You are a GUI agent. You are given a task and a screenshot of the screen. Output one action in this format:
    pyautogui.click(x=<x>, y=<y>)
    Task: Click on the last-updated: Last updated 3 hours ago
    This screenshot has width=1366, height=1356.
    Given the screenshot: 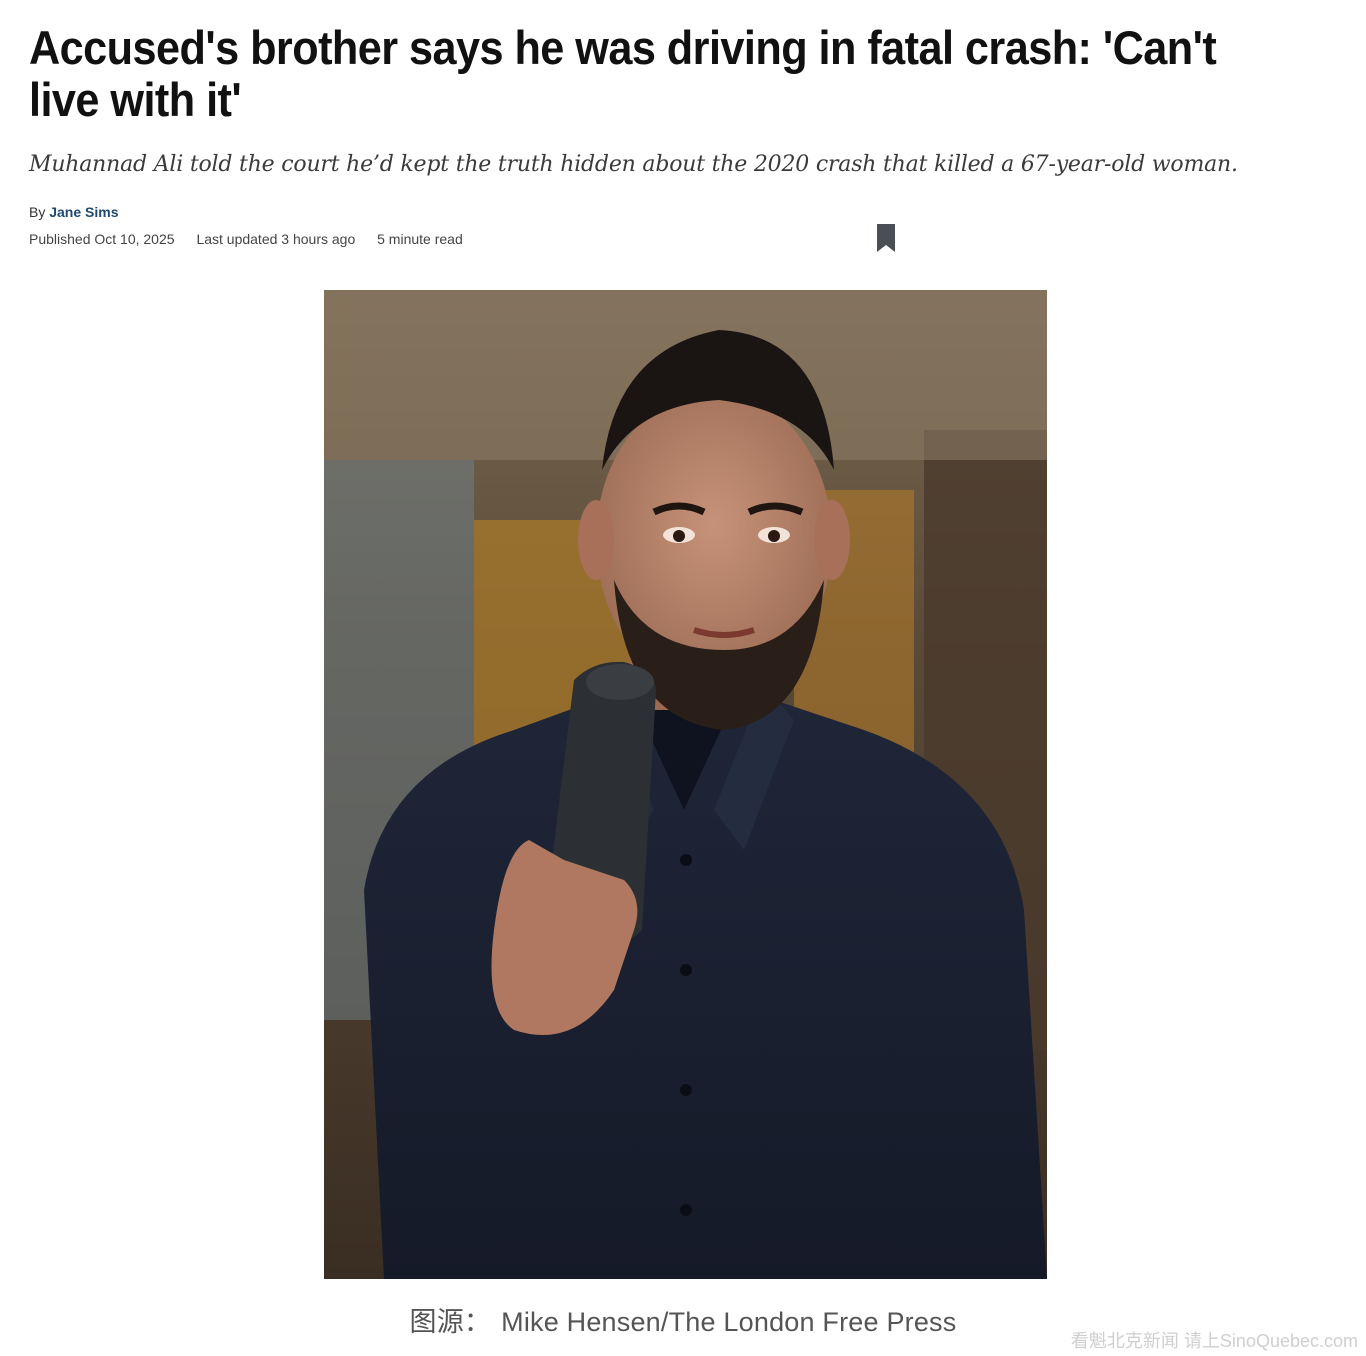 What is the action you would take?
    pyautogui.click(x=276, y=239)
    